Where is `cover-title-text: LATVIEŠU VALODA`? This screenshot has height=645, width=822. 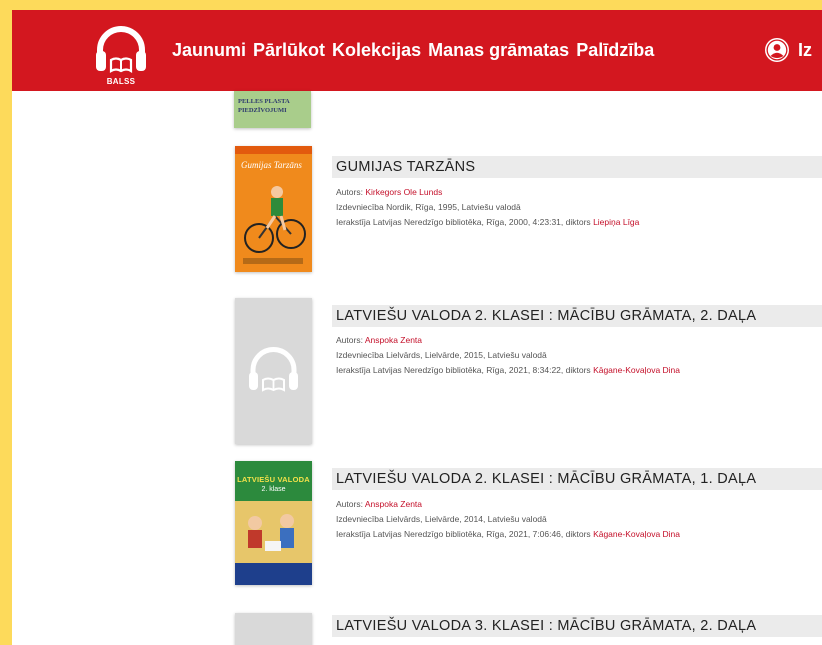 cover-title-text: LATVIEŠU VALODA is located at coordinates (273, 479).